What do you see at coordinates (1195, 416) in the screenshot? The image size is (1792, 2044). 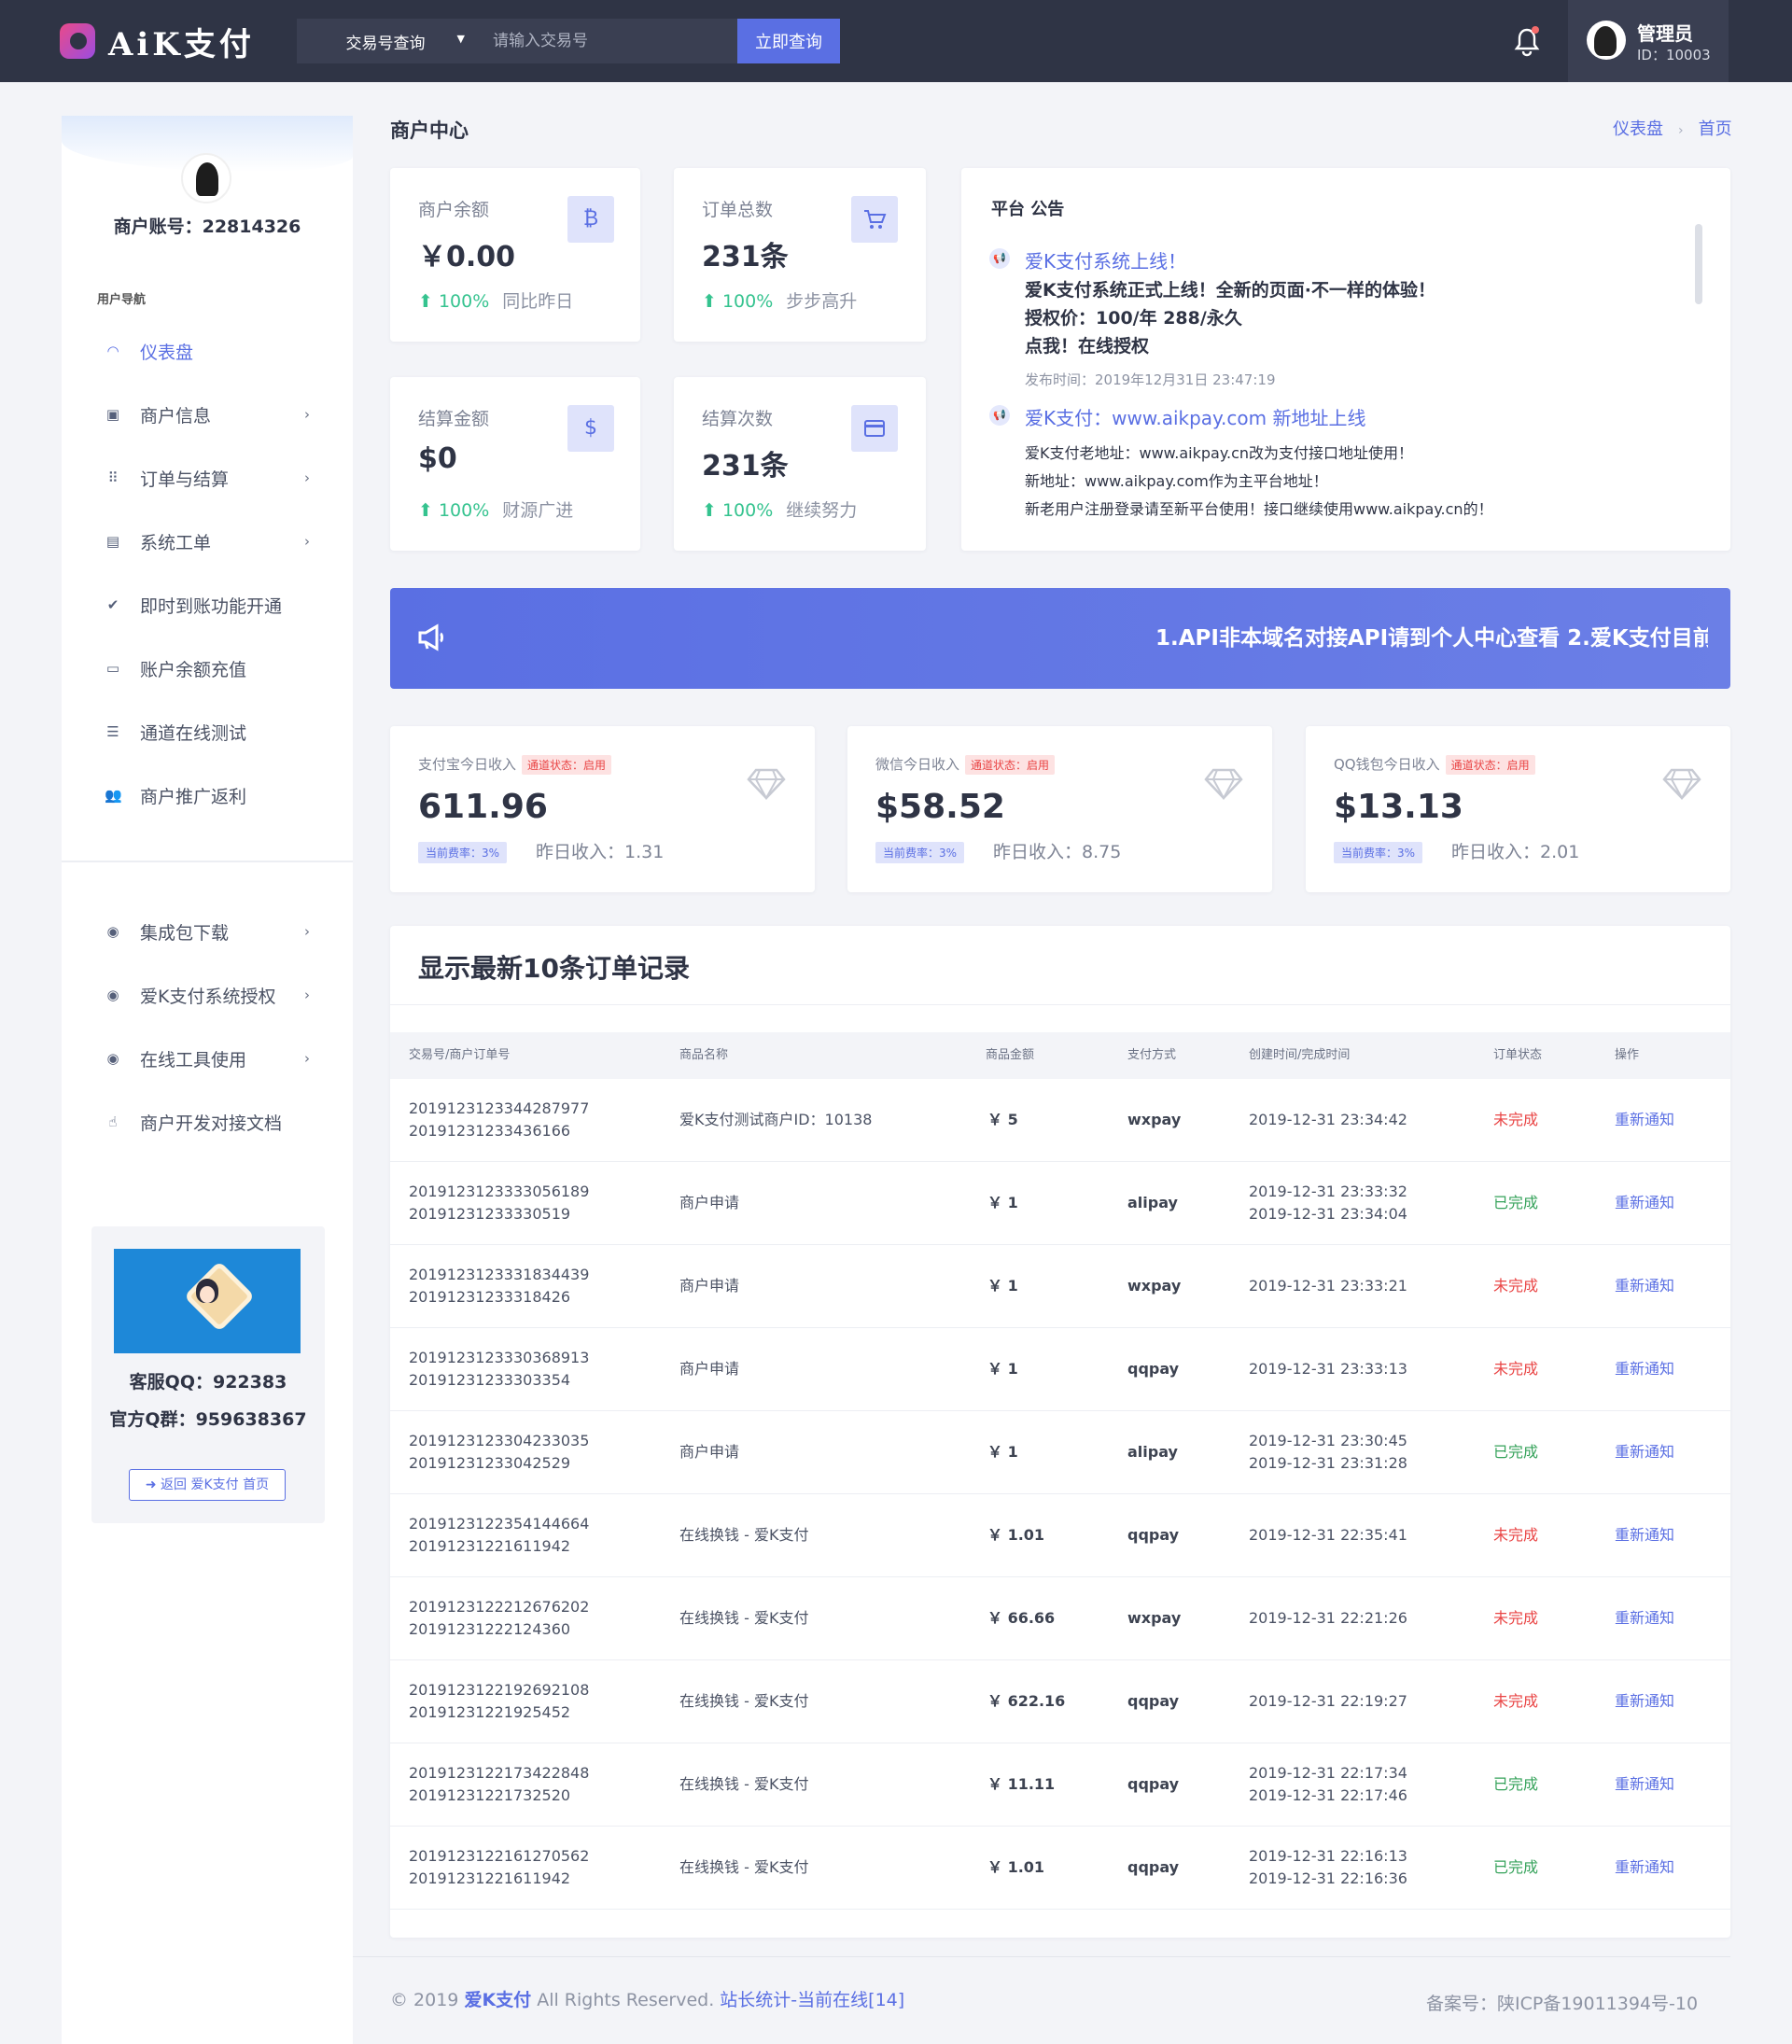 I see `announcement-2-title: 爱K支付：www.aikpay.com 新地址上线` at bounding box center [1195, 416].